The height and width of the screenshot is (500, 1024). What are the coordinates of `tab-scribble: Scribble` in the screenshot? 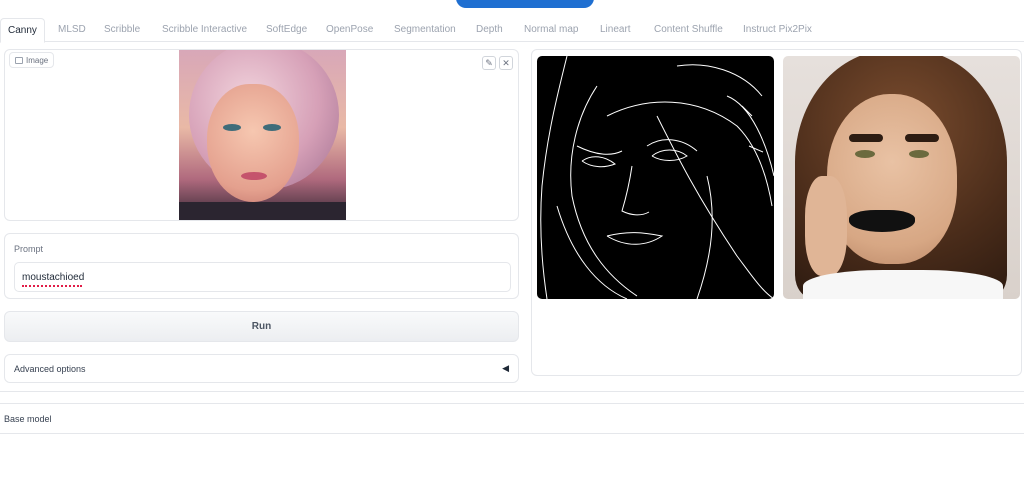 It's located at (122, 30).